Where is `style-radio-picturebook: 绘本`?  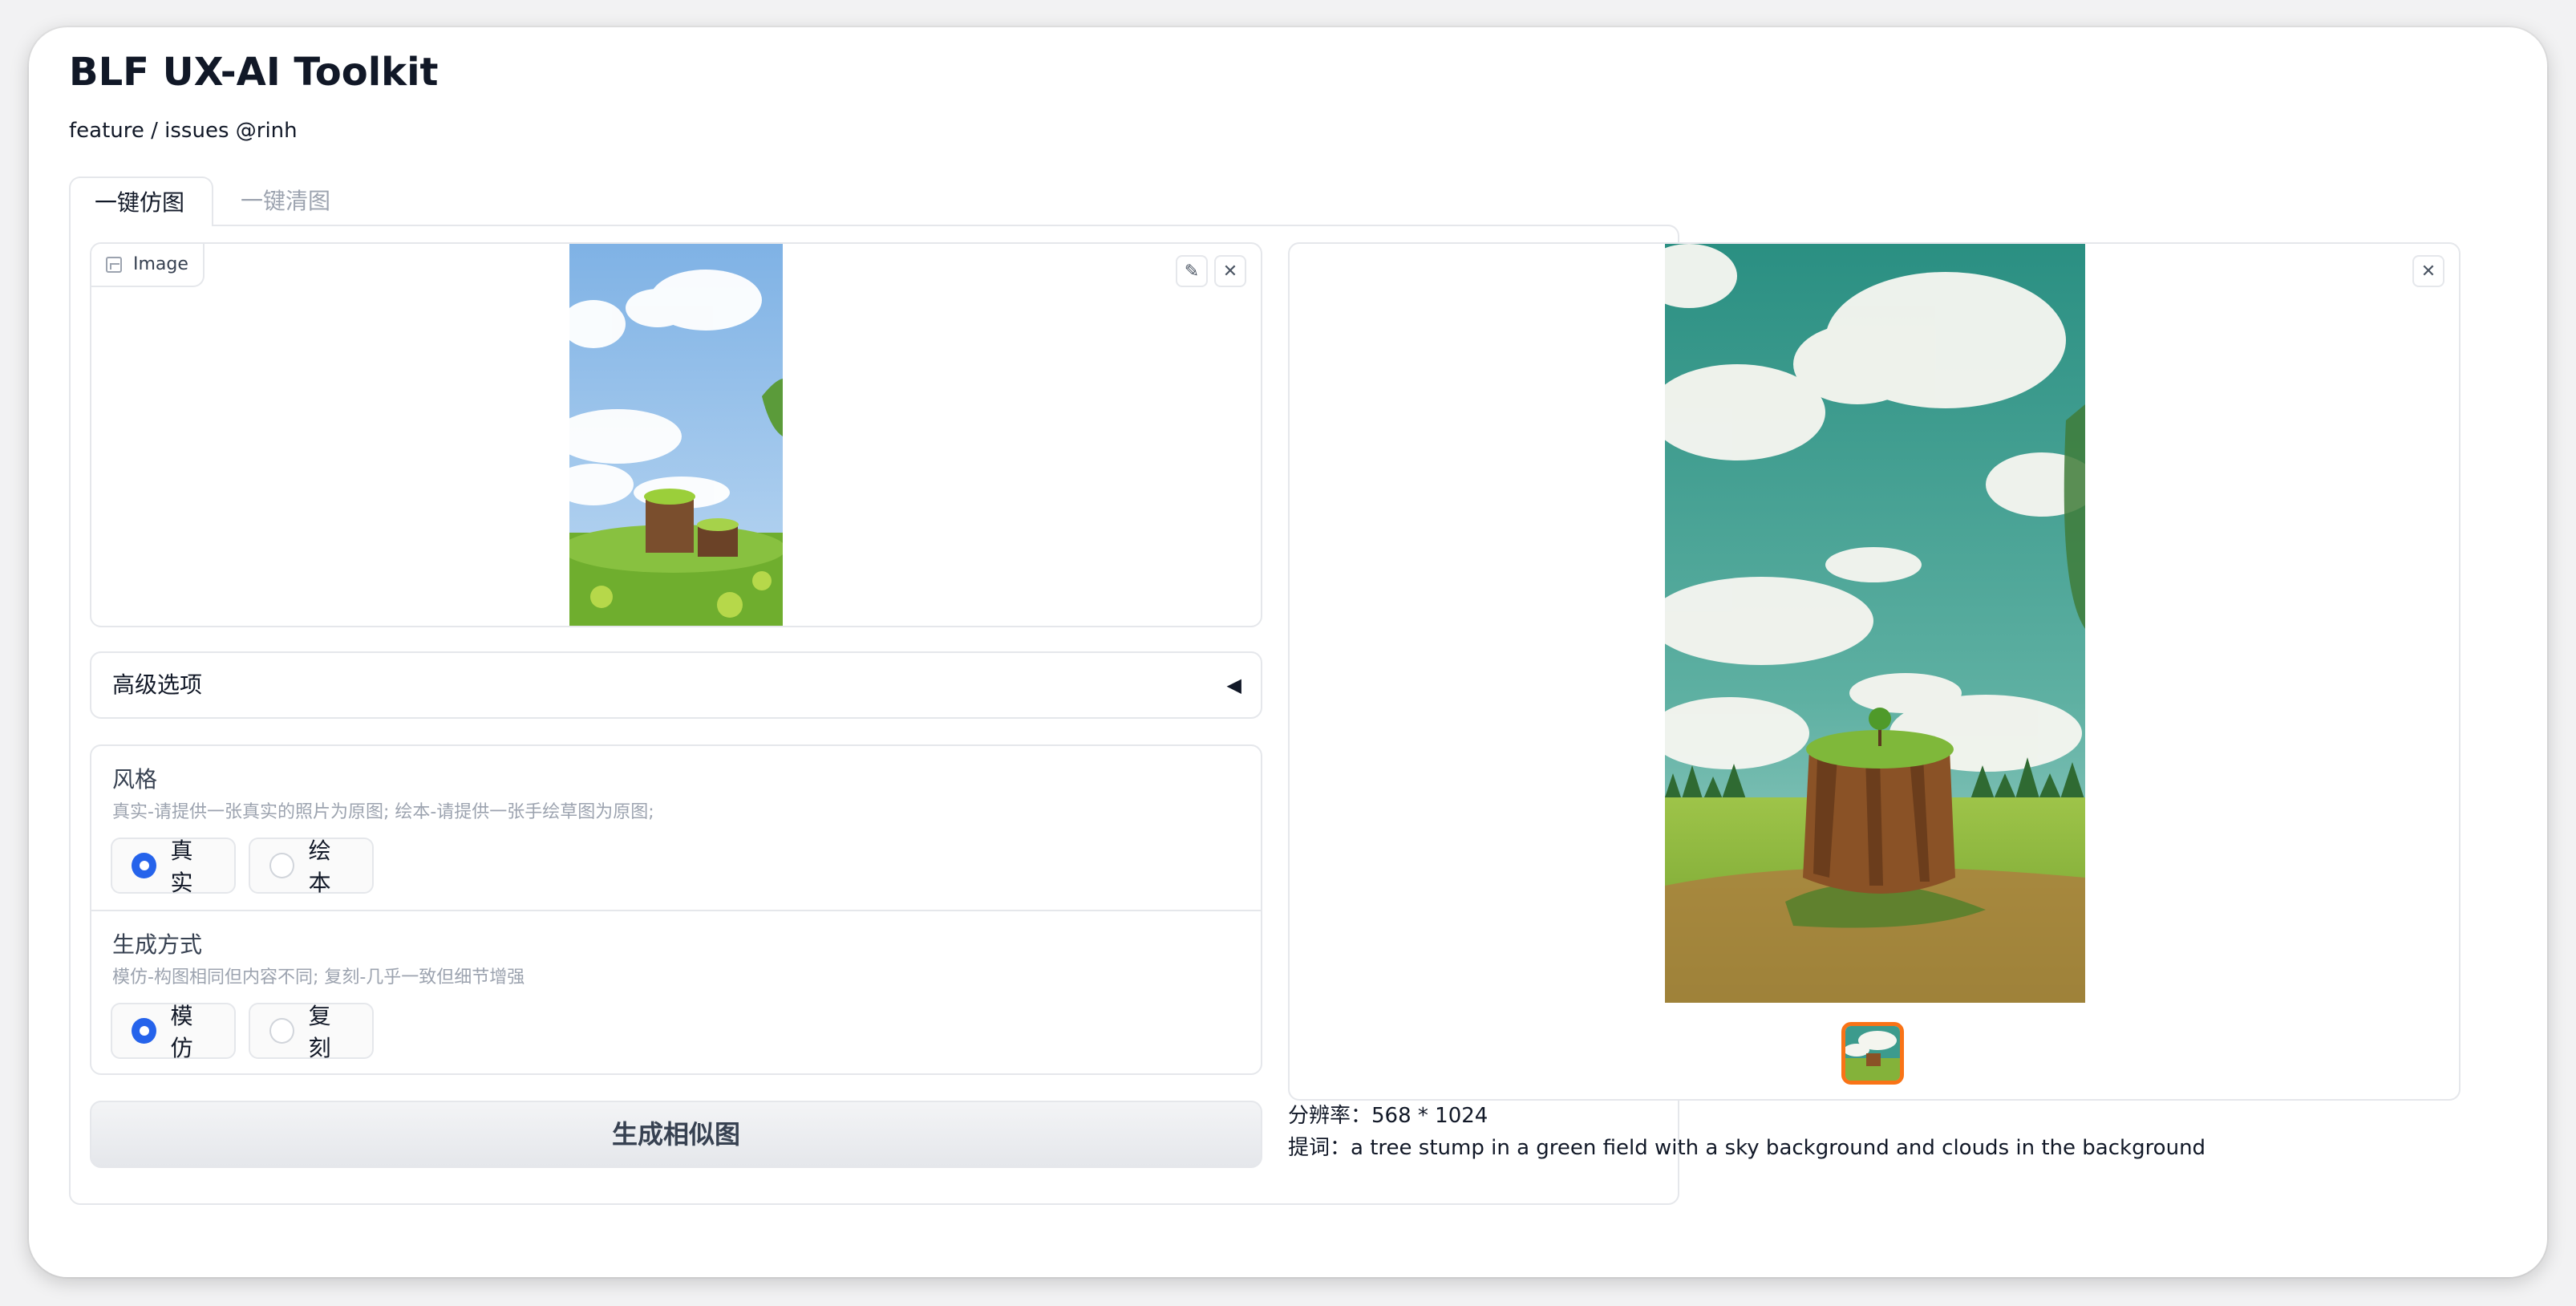 style-radio-picturebook: 绘本 is located at coordinates (311, 867).